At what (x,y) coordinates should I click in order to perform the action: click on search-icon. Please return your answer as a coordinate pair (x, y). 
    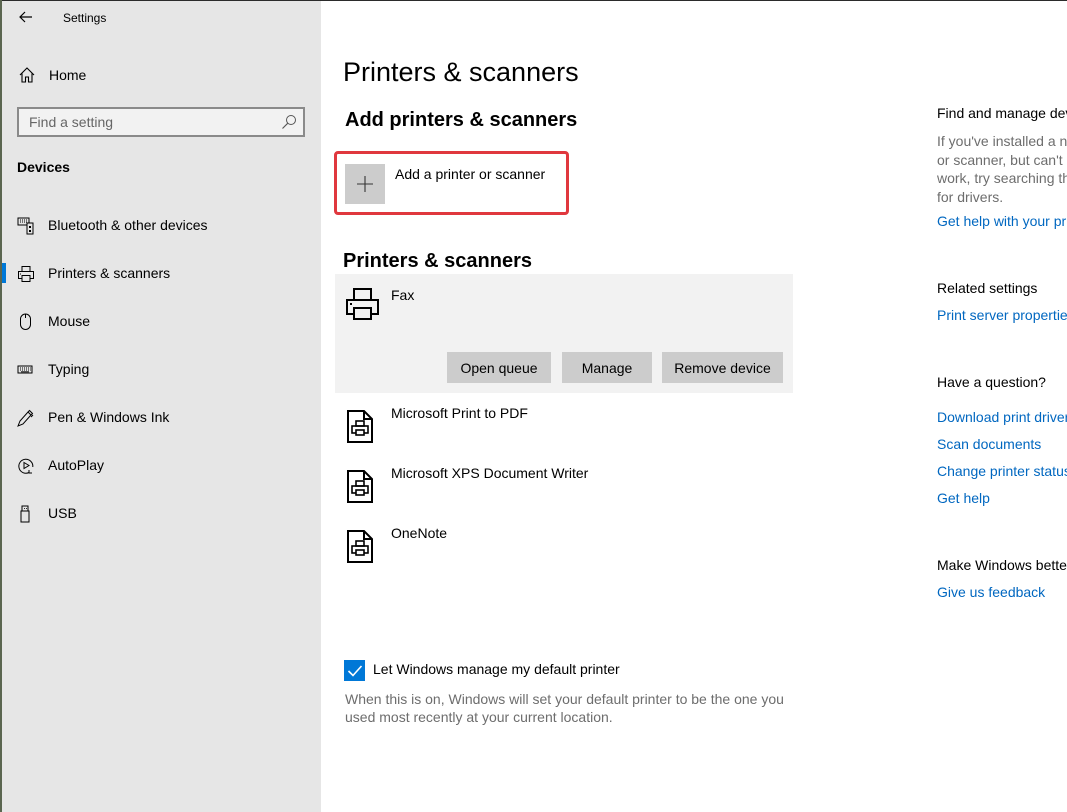
    Looking at the image, I should click on (289, 122).